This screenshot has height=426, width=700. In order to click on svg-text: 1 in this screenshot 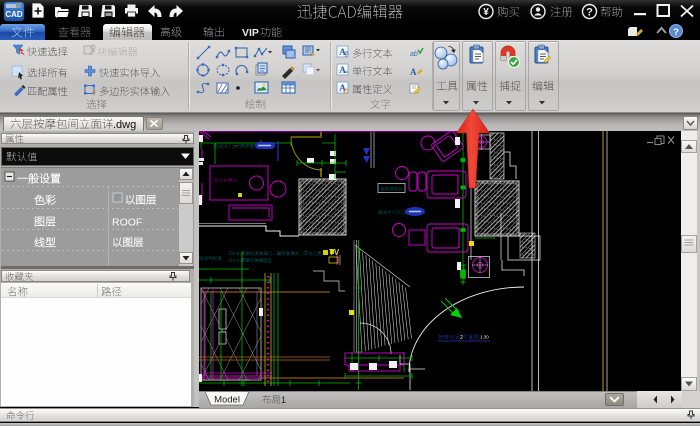, I will do `click(283, 400)`.